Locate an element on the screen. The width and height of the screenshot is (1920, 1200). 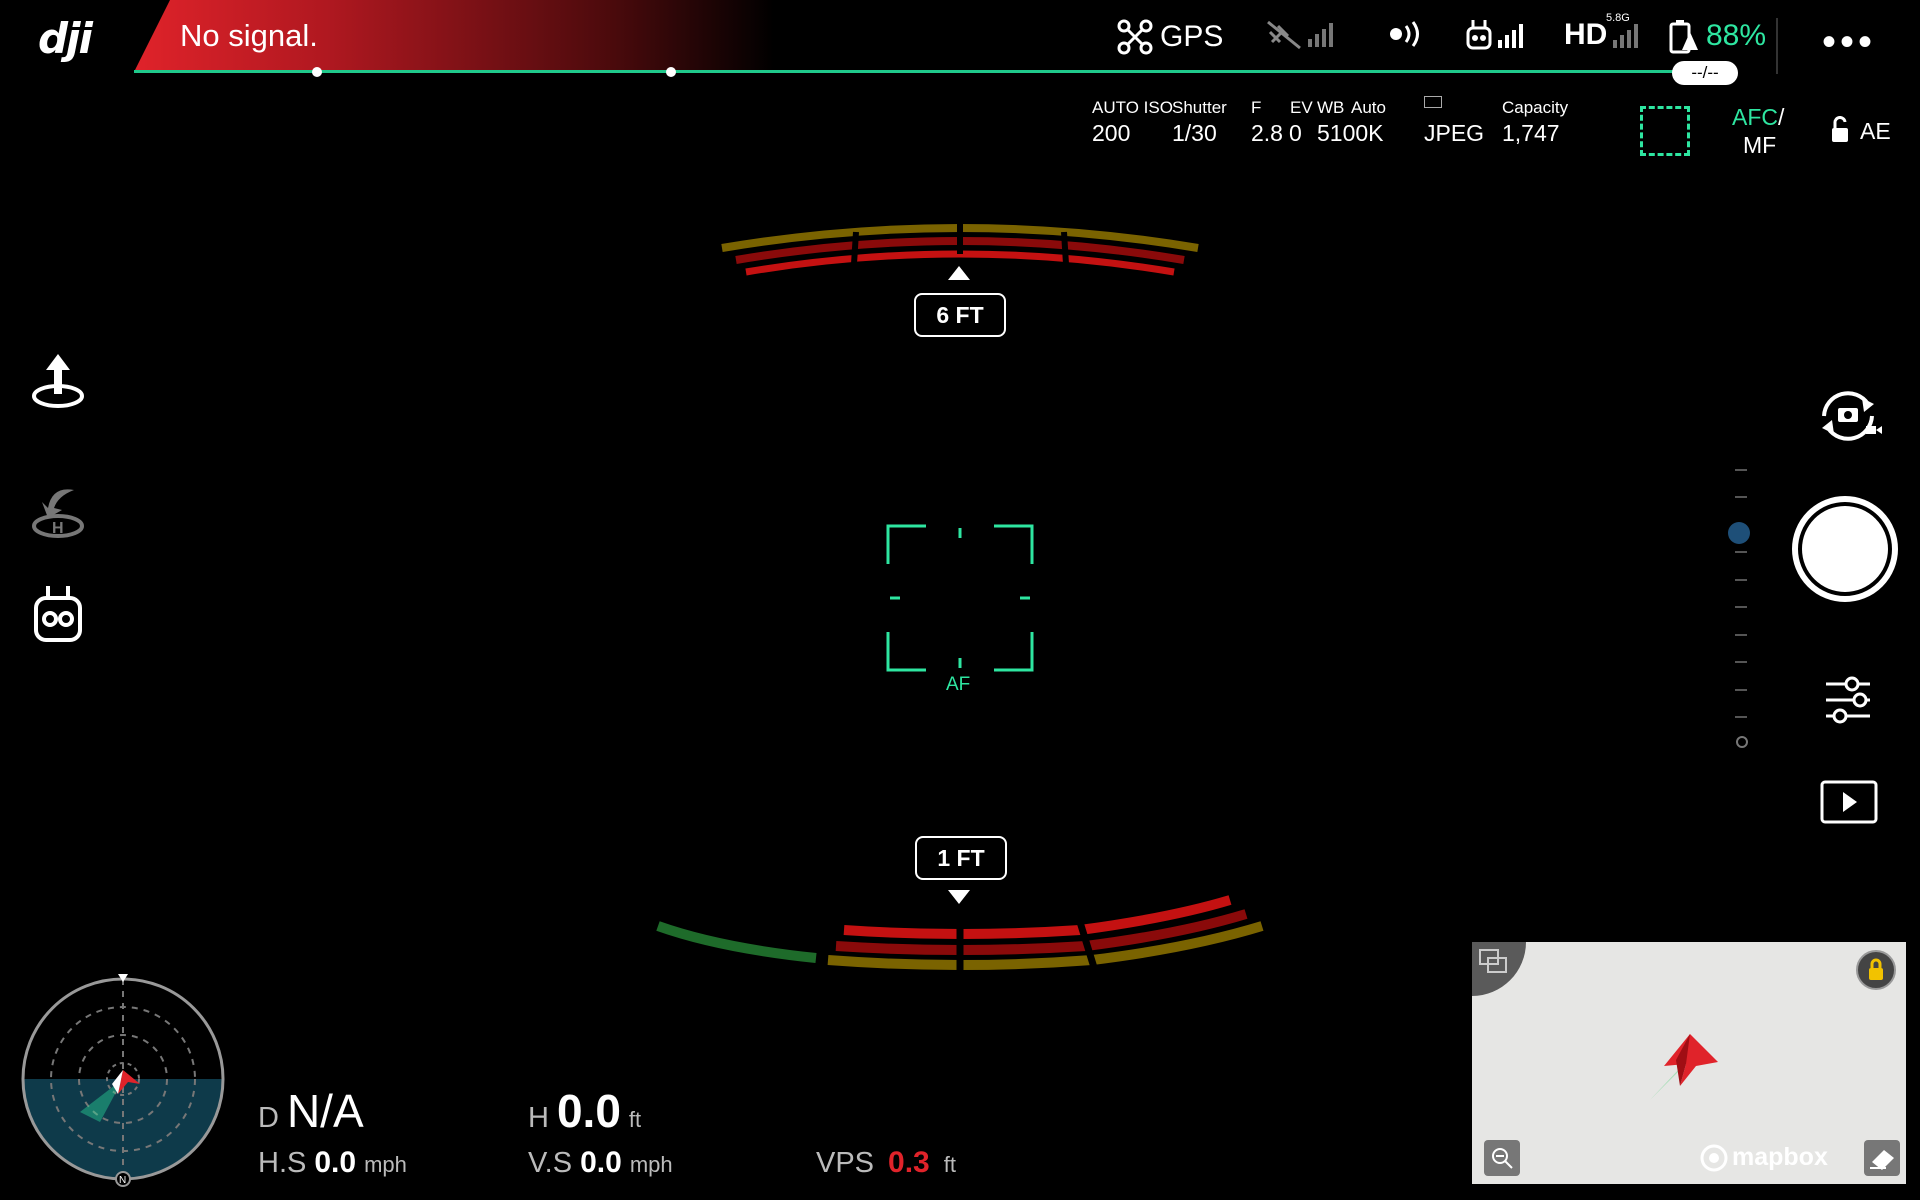
satellite-status is located at coordinates (1299, 34).